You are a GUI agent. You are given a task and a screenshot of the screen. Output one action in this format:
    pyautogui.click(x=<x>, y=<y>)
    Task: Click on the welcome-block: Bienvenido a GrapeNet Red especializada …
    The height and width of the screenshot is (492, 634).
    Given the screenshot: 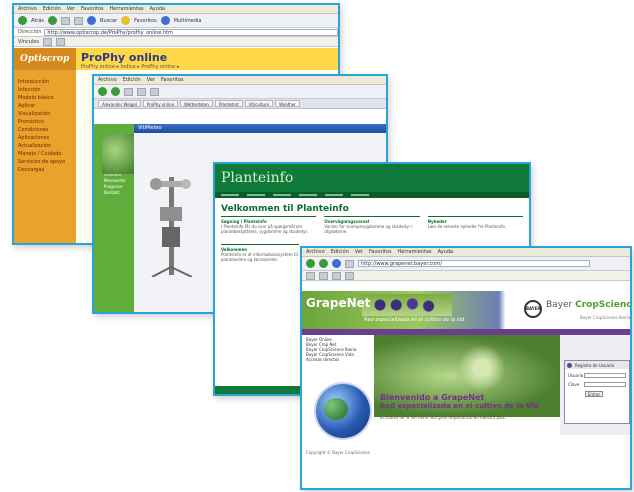 What is the action you would take?
    pyautogui.click(x=465, y=406)
    